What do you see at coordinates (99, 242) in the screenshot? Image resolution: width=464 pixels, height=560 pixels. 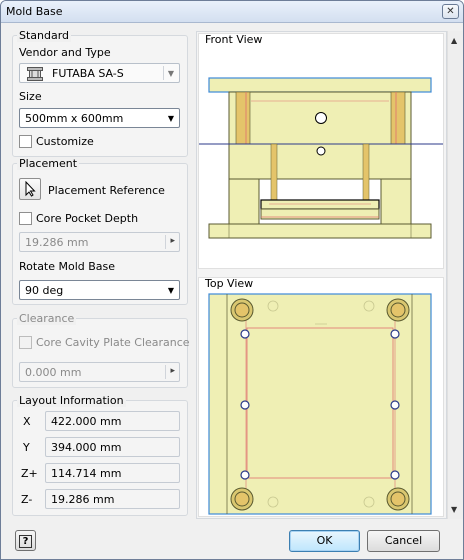 I see `core-pocket-depth-input: 19.286 mm ▸` at bounding box center [99, 242].